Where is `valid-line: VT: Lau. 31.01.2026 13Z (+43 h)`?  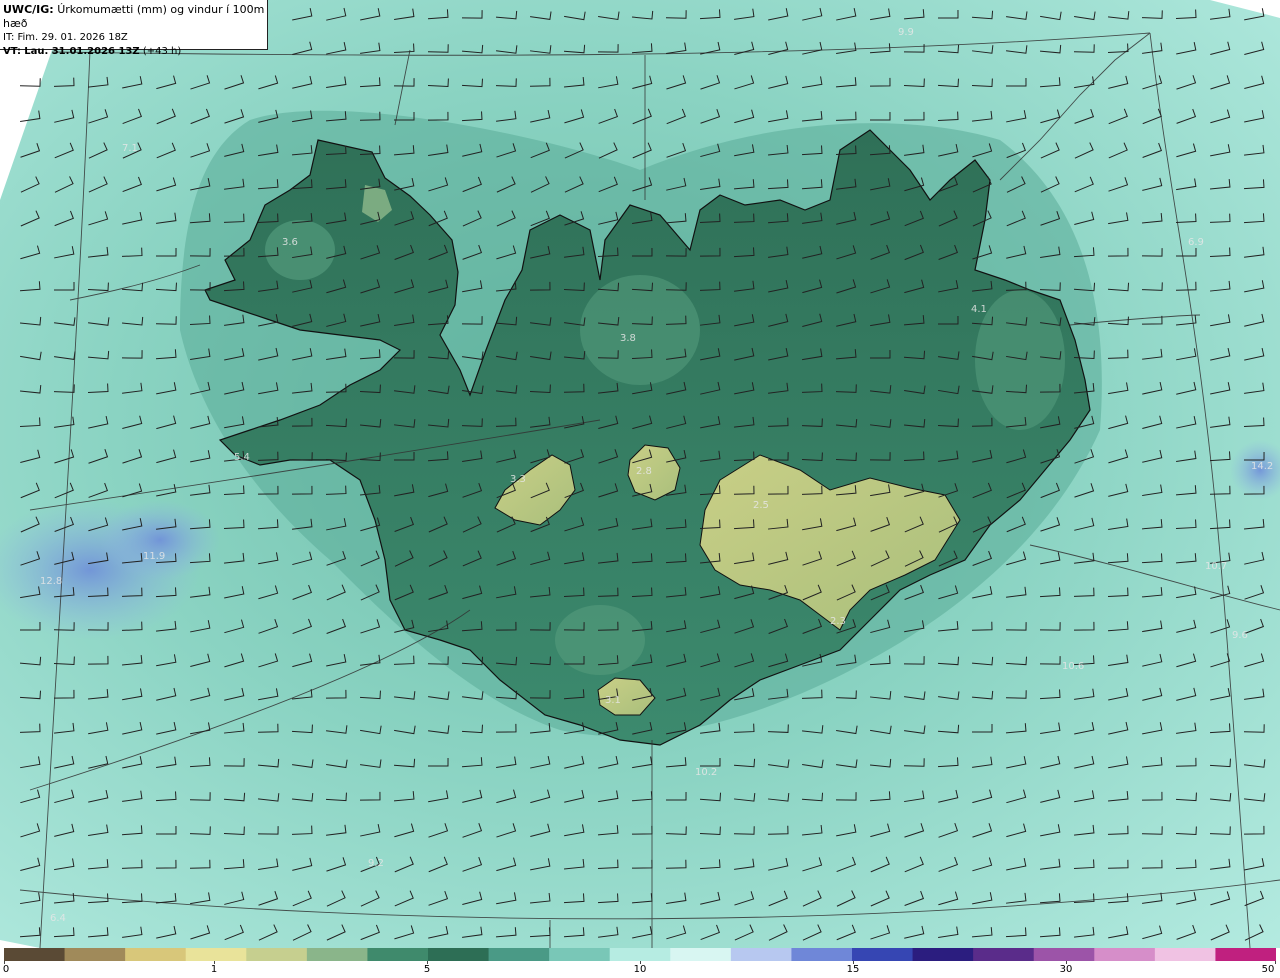
valid-line: VT: Lau. 31.01.2026 13Z (+43 h) is located at coordinates (135, 52).